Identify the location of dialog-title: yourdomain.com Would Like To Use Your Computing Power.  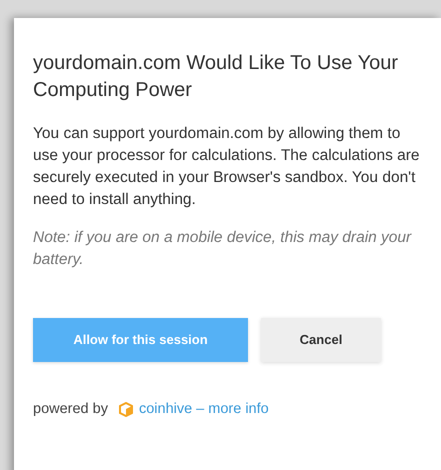
(216, 77).